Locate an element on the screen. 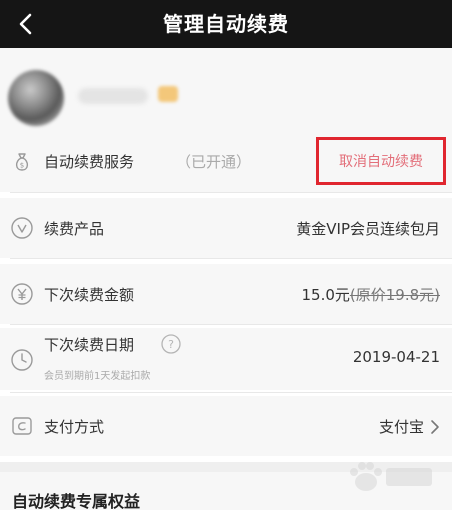  money-bag-icon: $ is located at coordinates (22, 162).